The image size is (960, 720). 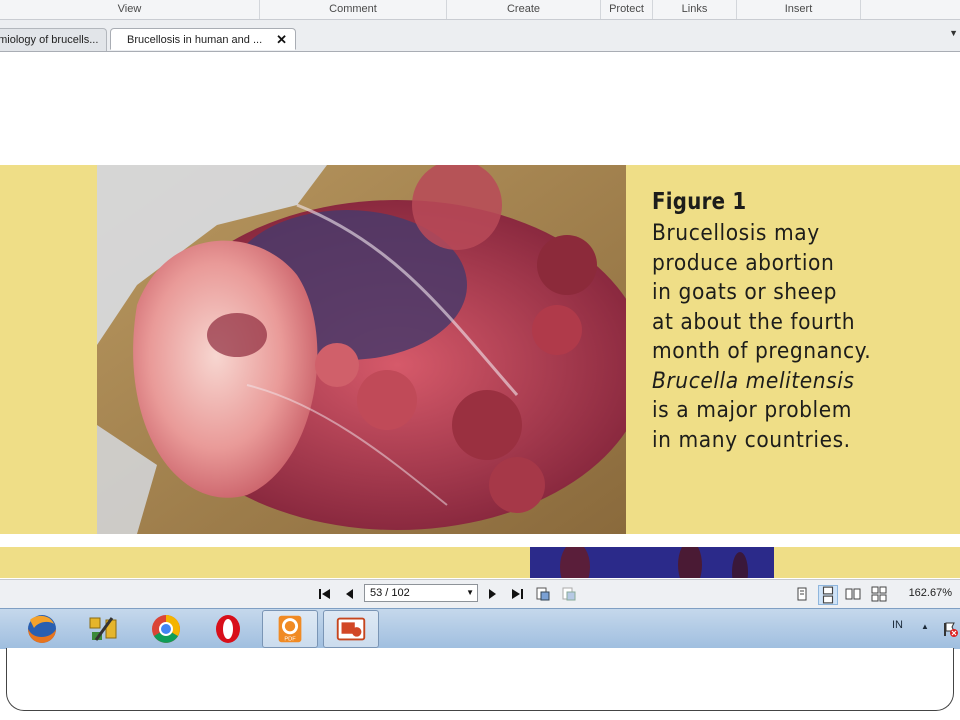 What do you see at coordinates (736, 233) in the screenshot?
I see `caption-line: Brucellosis may` at bounding box center [736, 233].